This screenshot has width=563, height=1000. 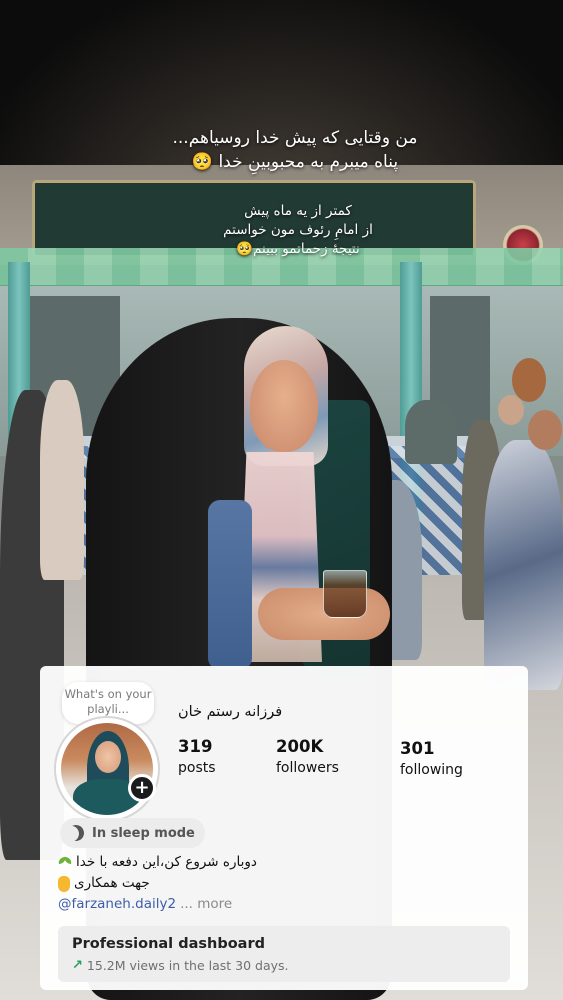 I want to click on bio-more-button: ... more, so click(x=206, y=904).